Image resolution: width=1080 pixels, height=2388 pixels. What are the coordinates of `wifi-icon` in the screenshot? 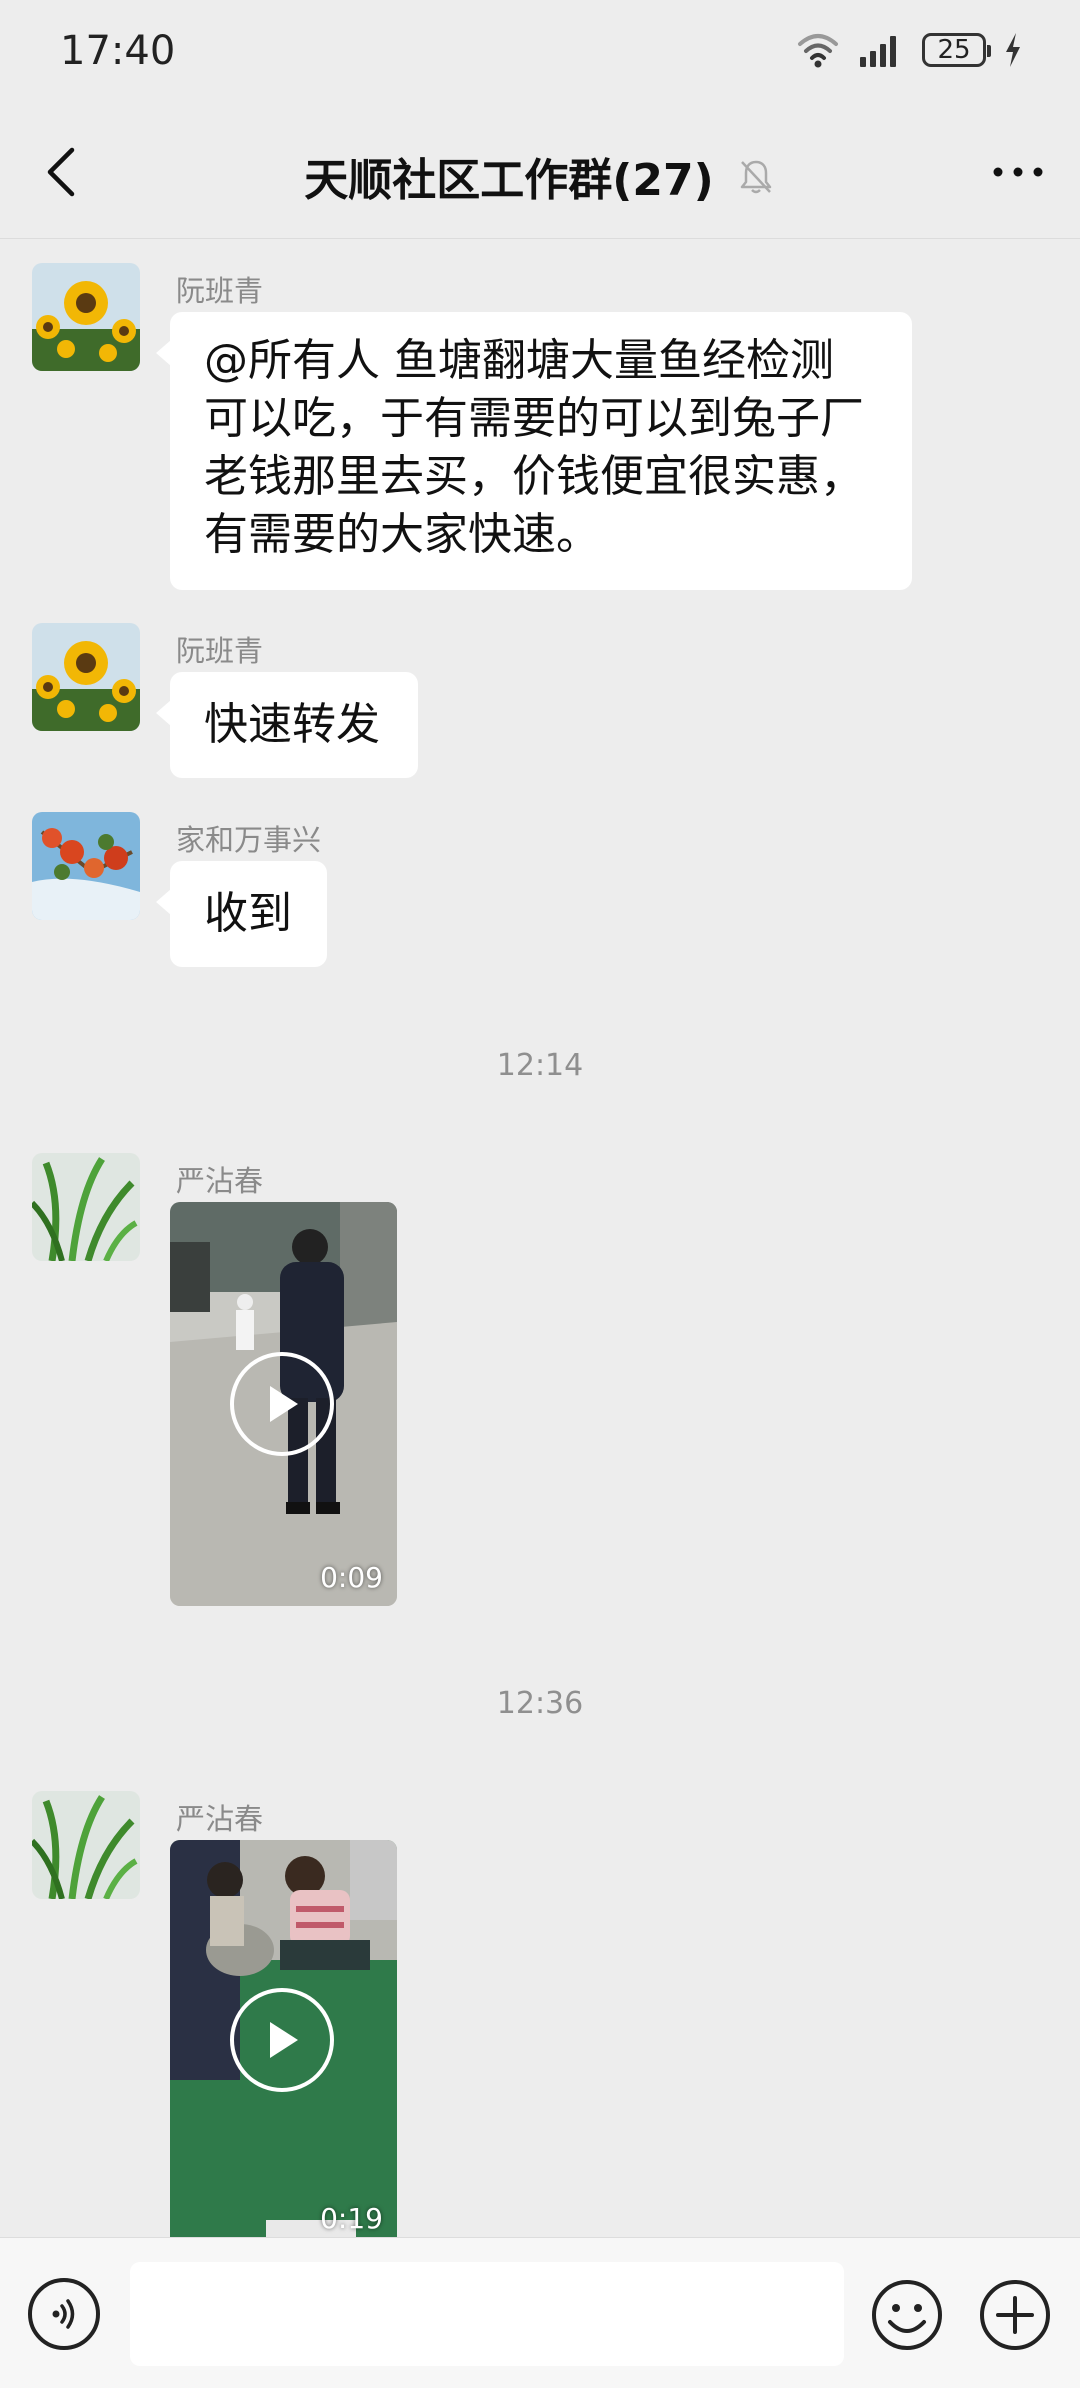 It's located at (818, 51).